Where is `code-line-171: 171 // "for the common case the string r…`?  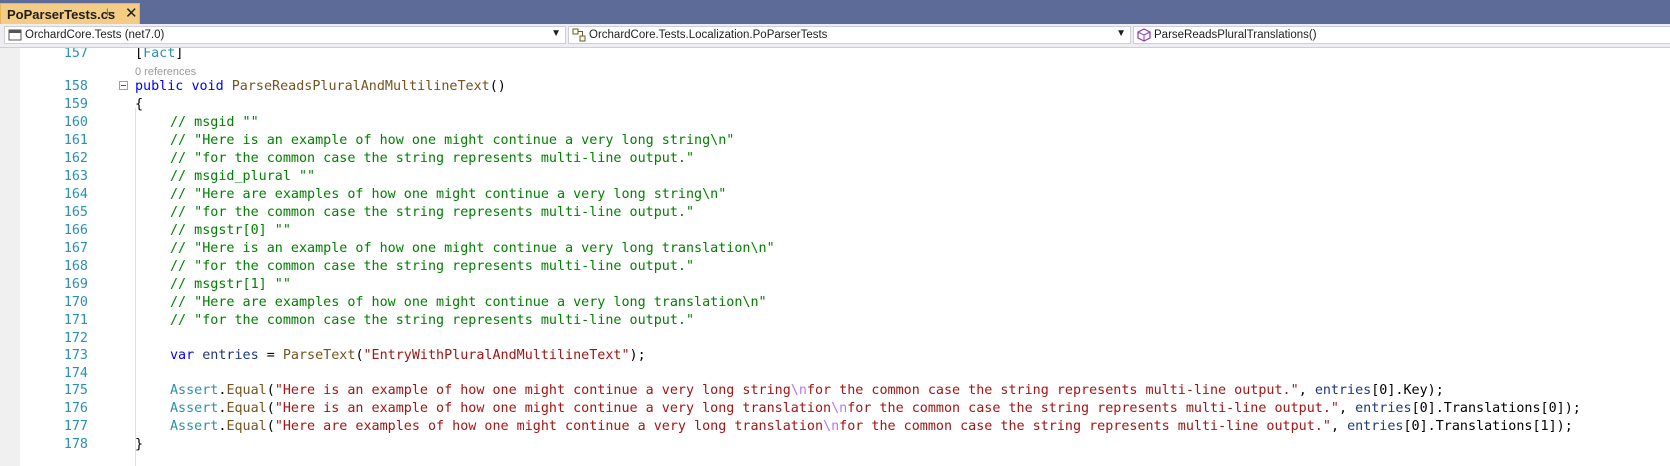
code-line-171: 171 // "for the common case the string r… is located at coordinates (835, 322).